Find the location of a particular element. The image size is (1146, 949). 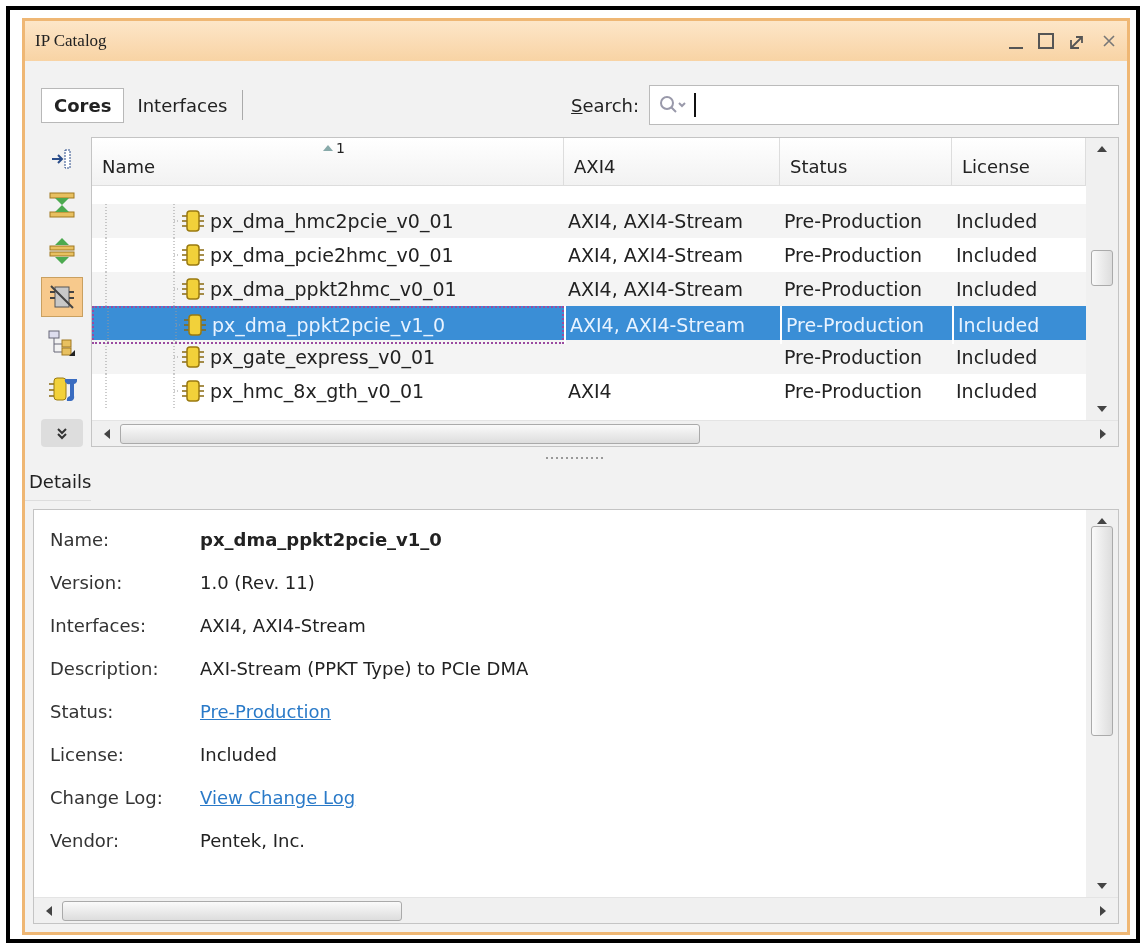

tab: Interfaces is located at coordinates (182, 105).